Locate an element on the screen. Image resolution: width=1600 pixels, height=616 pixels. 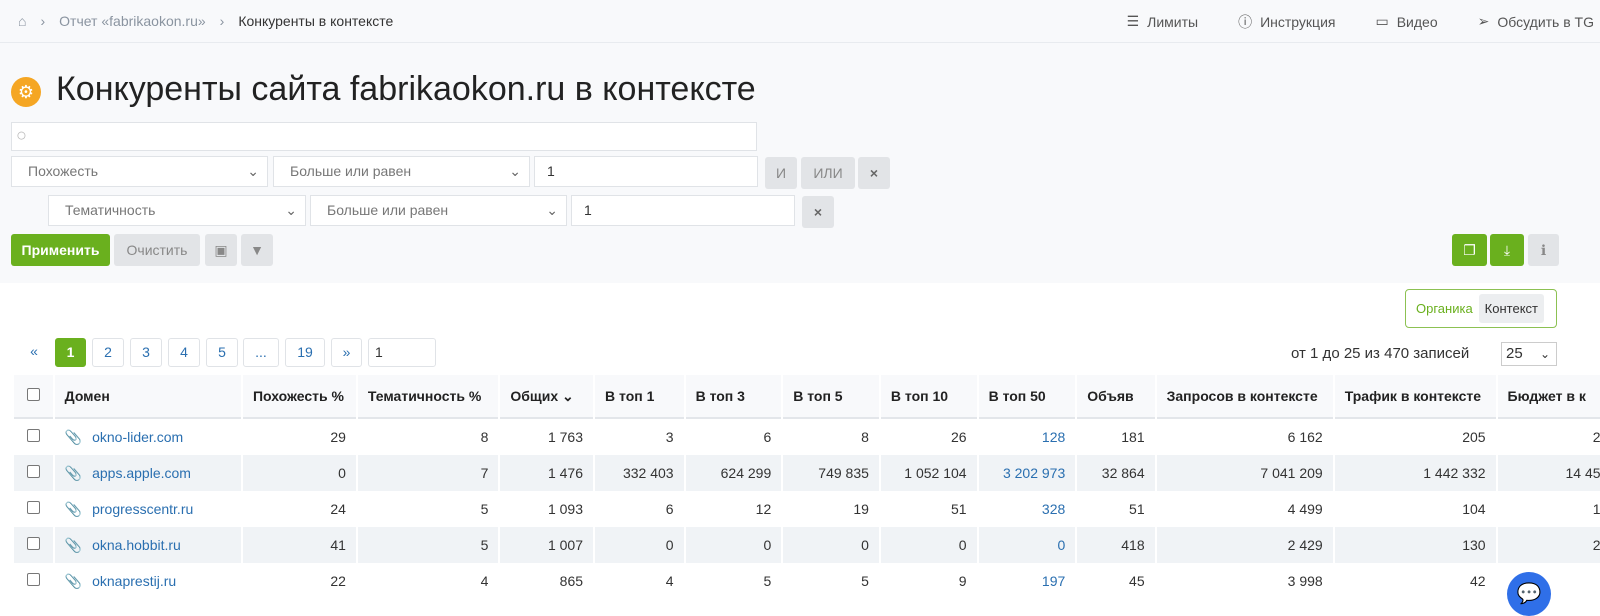
table-cell: 1 007 is located at coordinates (547, 545).